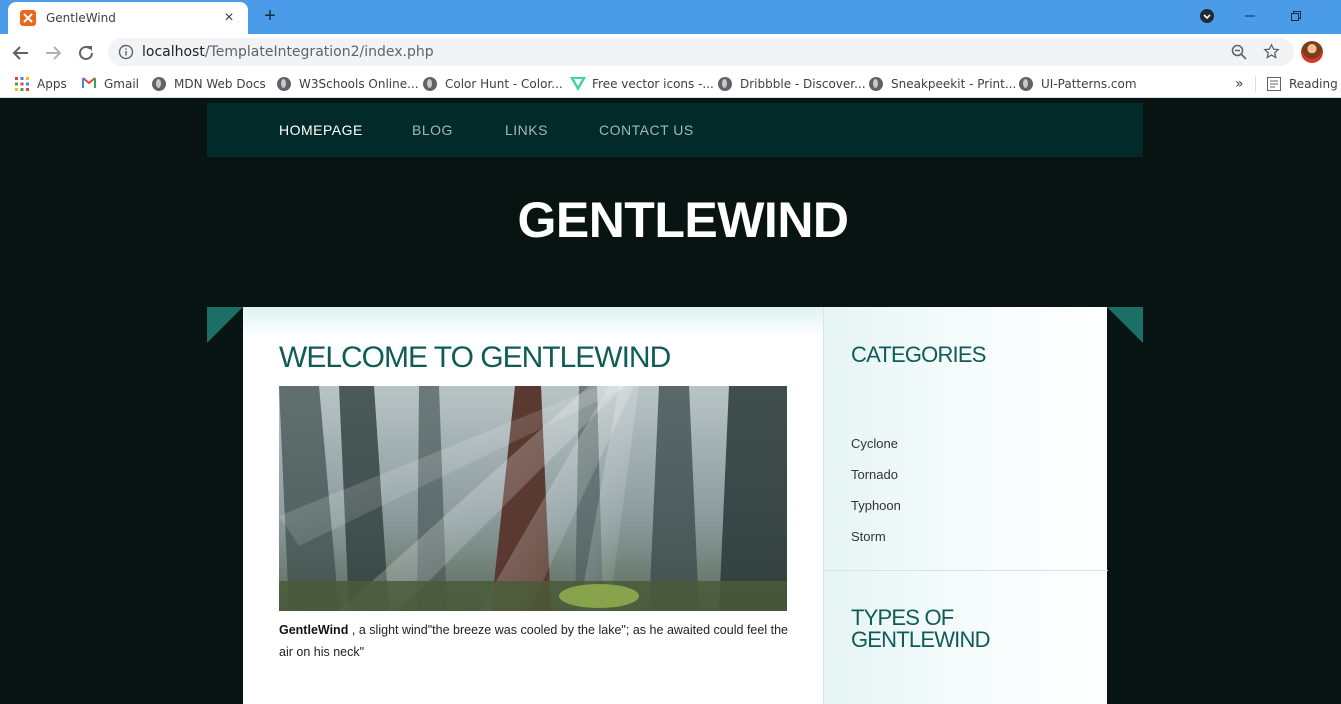  I want to click on bookmark-mdn: MDN Web Docs, so click(209, 84).